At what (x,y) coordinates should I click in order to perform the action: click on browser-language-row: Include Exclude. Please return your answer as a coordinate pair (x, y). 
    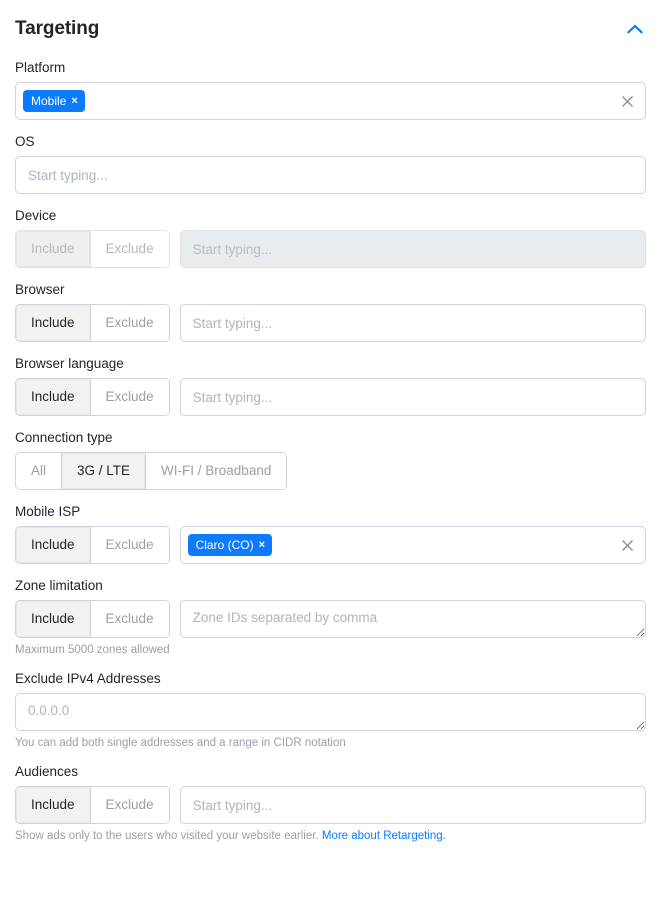
    Looking at the image, I should click on (330, 397).